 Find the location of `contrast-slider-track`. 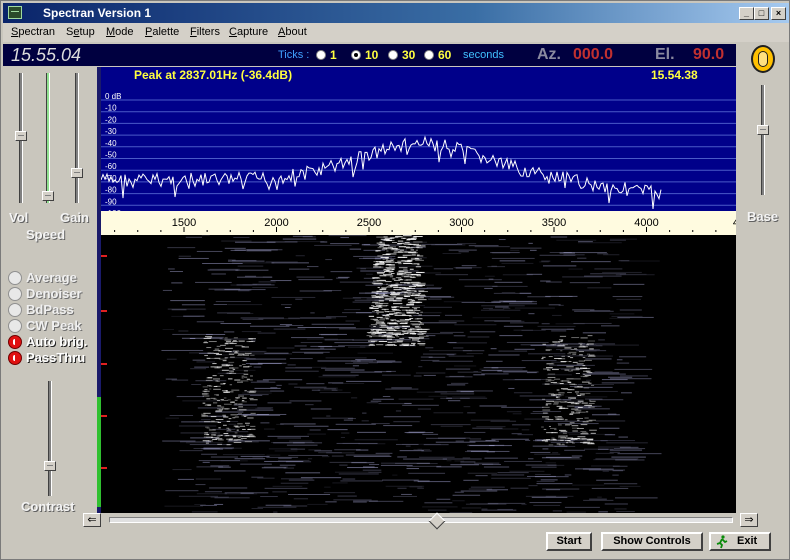

contrast-slider-track is located at coordinates (50, 438).